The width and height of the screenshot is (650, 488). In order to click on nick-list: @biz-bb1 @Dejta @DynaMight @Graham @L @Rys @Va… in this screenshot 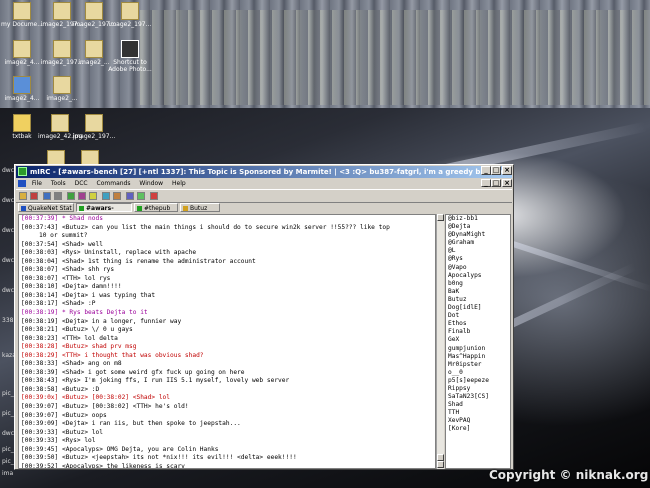, I will do `click(478, 341)`.